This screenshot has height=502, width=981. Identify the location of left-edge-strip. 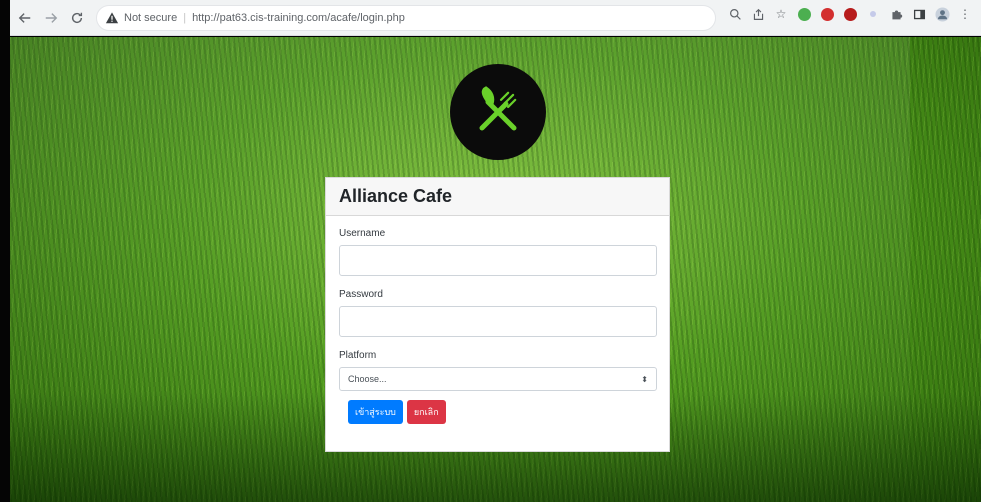
(5, 251).